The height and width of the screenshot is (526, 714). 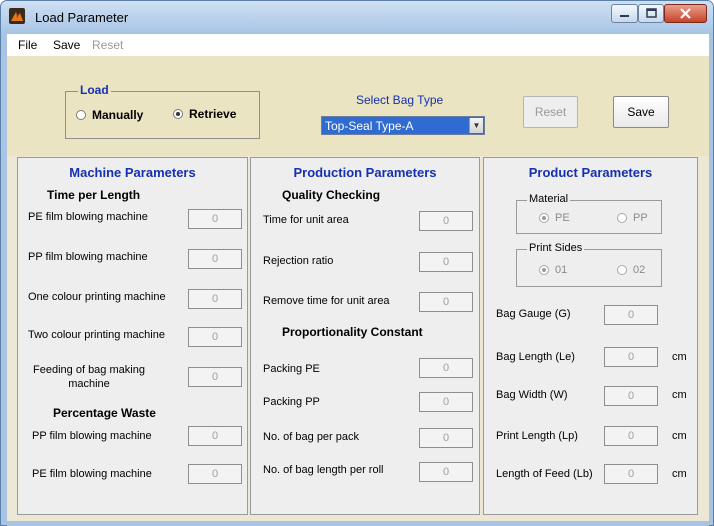 I want to click on remove-time-field: 0, so click(x=446, y=302).